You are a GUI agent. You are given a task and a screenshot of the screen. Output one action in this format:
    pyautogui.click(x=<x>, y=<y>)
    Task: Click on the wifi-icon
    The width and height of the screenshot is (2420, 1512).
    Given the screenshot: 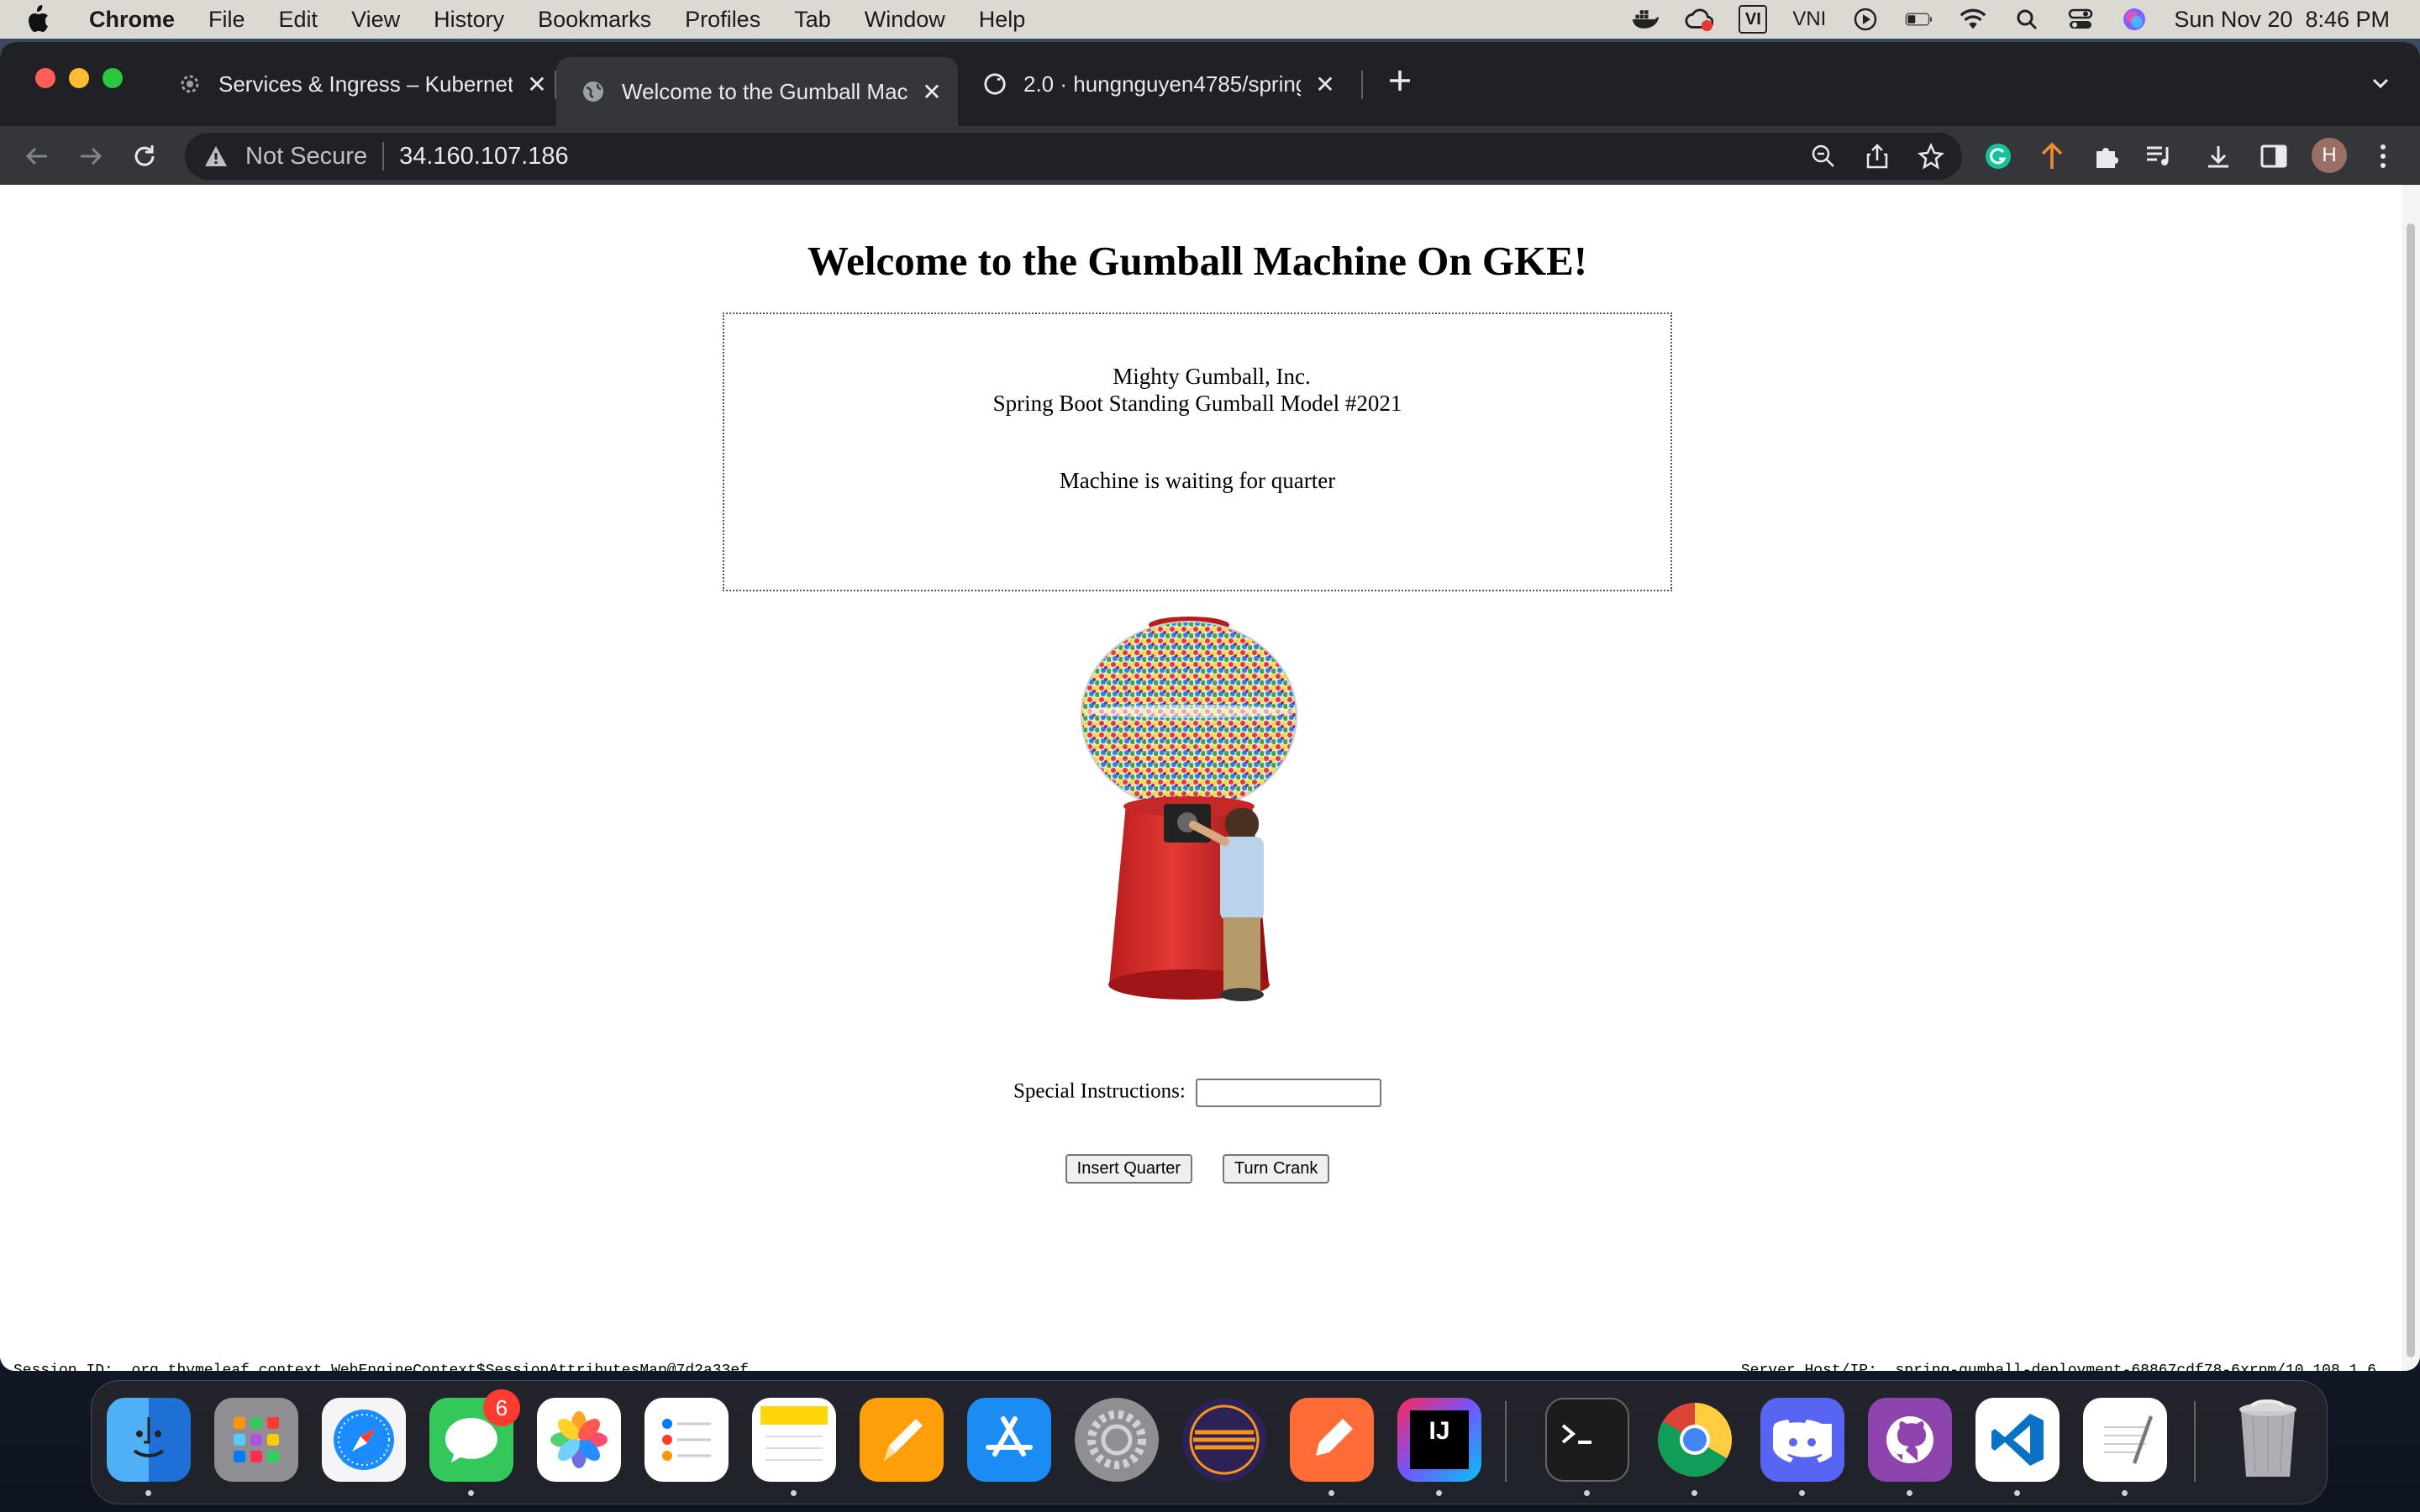 What is the action you would take?
    pyautogui.click(x=1973, y=19)
    